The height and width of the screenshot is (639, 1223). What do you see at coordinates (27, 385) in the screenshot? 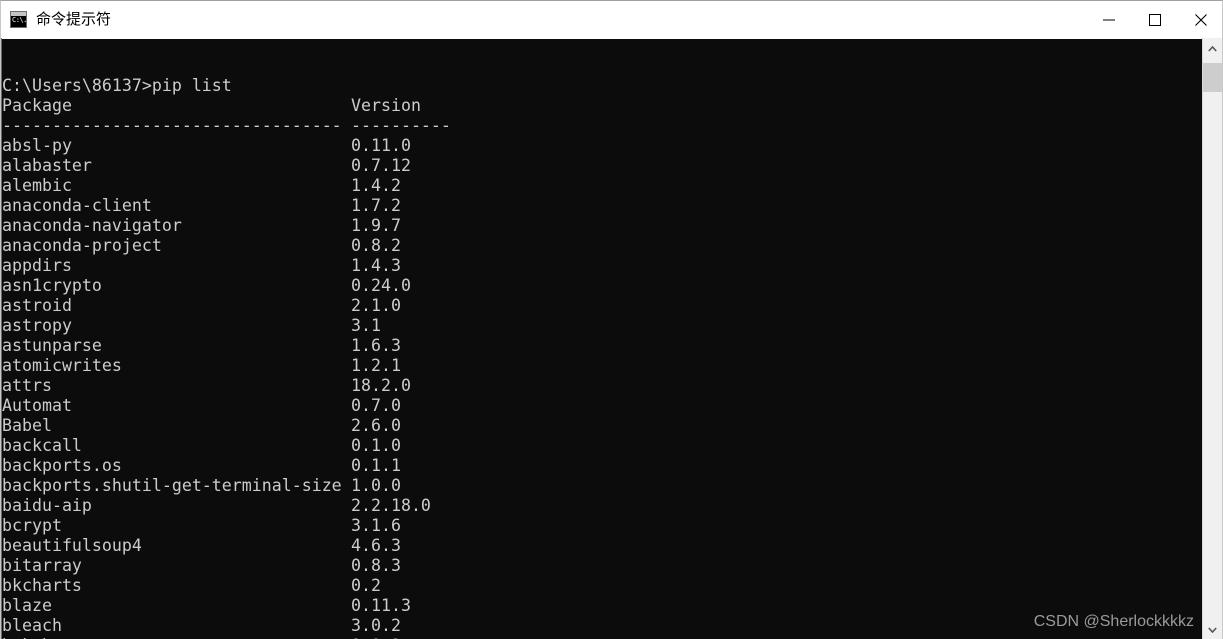
I see `package-name: attrs` at bounding box center [27, 385].